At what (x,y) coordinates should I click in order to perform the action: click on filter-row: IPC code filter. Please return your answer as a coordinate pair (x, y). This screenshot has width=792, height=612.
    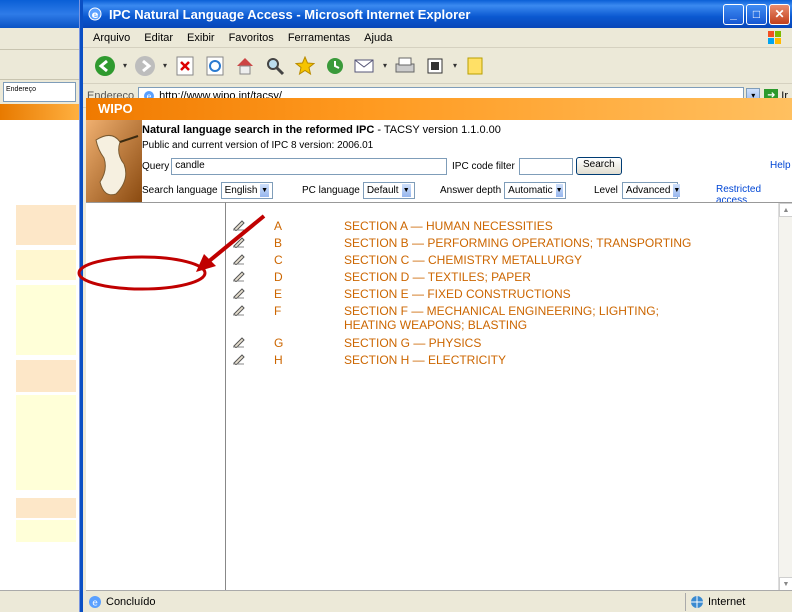
    Looking at the image, I should click on (512, 166).